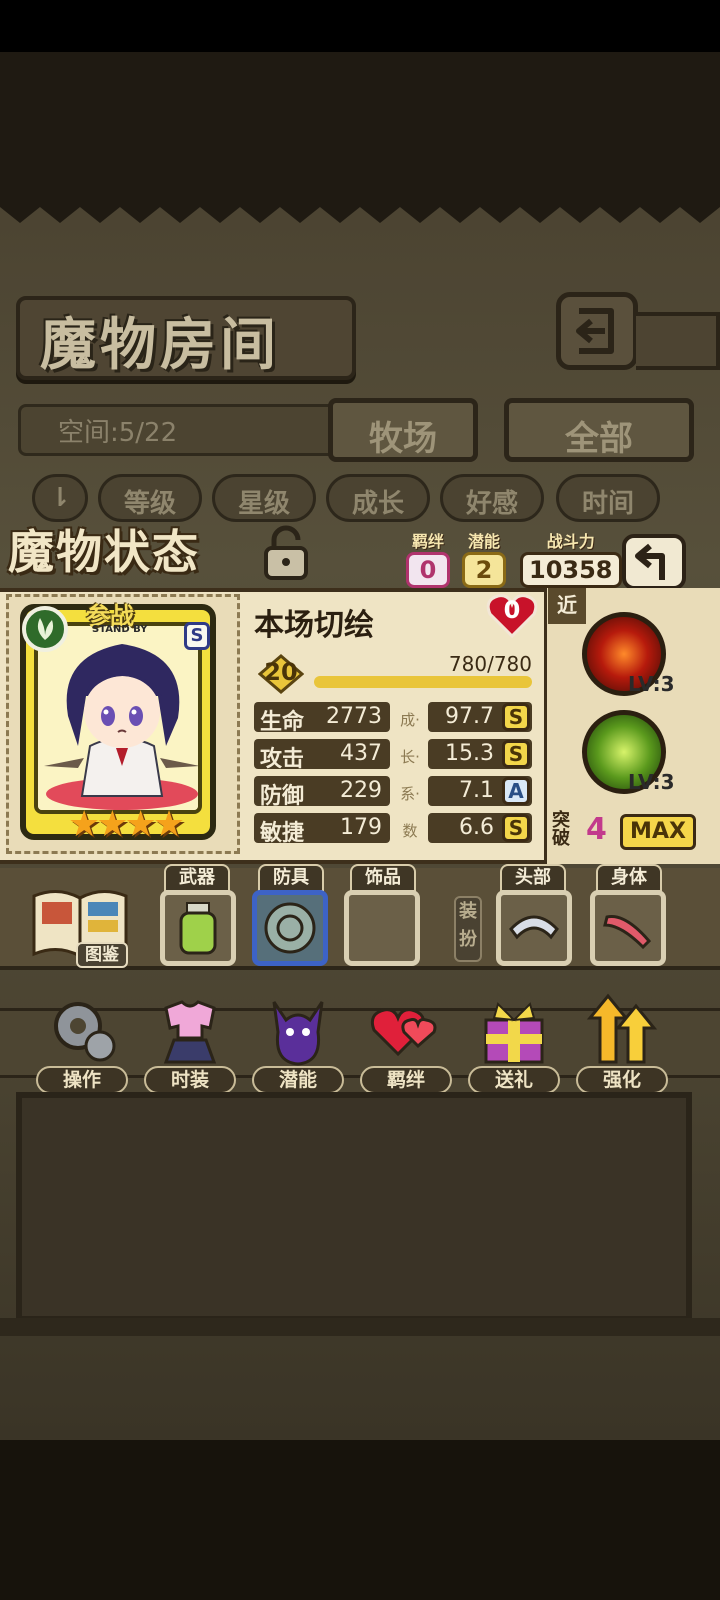 The width and height of the screenshot is (720, 1600). I want to click on headband-icon, so click(534, 927).